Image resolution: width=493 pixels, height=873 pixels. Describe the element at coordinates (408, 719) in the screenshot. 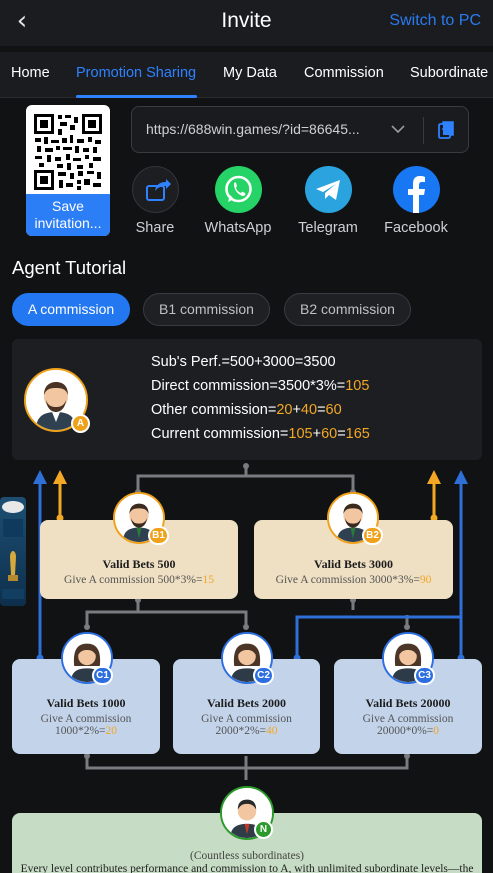

I see `node-c3-line1: Give A commission` at that location.